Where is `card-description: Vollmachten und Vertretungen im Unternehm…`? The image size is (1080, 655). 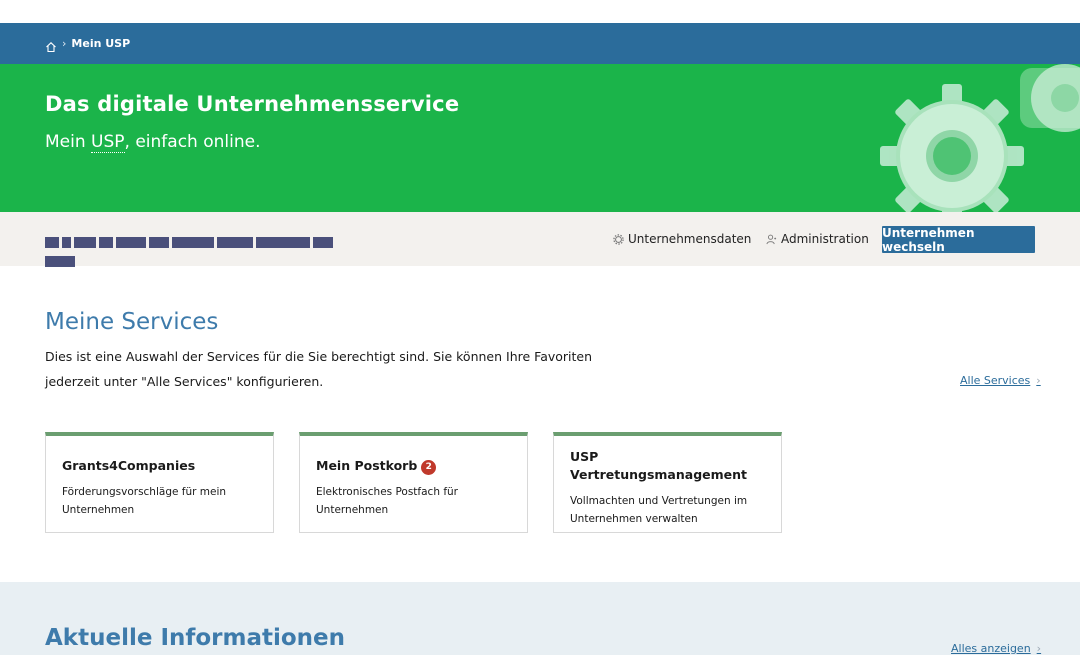 card-description: Vollmachten und Vertretungen im Unternehm… is located at coordinates (665, 510).